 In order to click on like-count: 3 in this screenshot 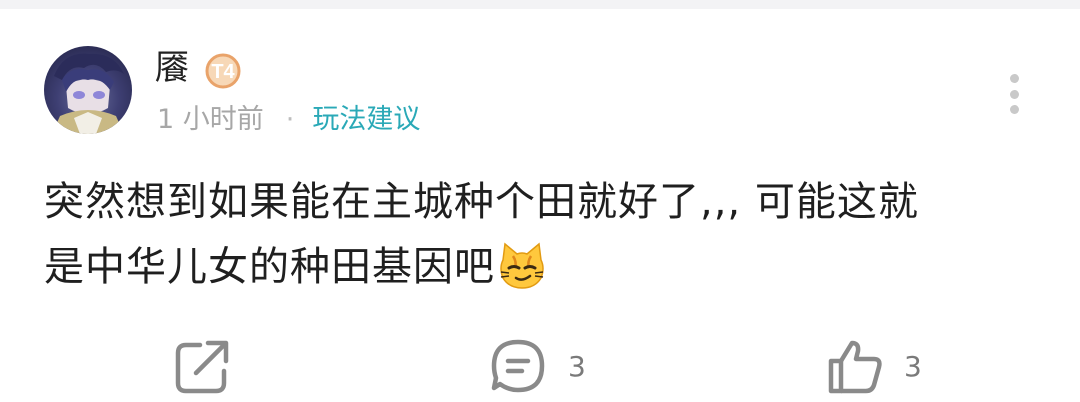, I will do `click(913, 366)`.